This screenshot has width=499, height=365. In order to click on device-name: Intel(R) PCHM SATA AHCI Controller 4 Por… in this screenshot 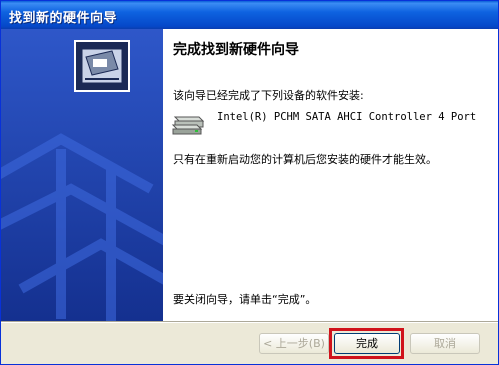, I will do `click(347, 117)`.